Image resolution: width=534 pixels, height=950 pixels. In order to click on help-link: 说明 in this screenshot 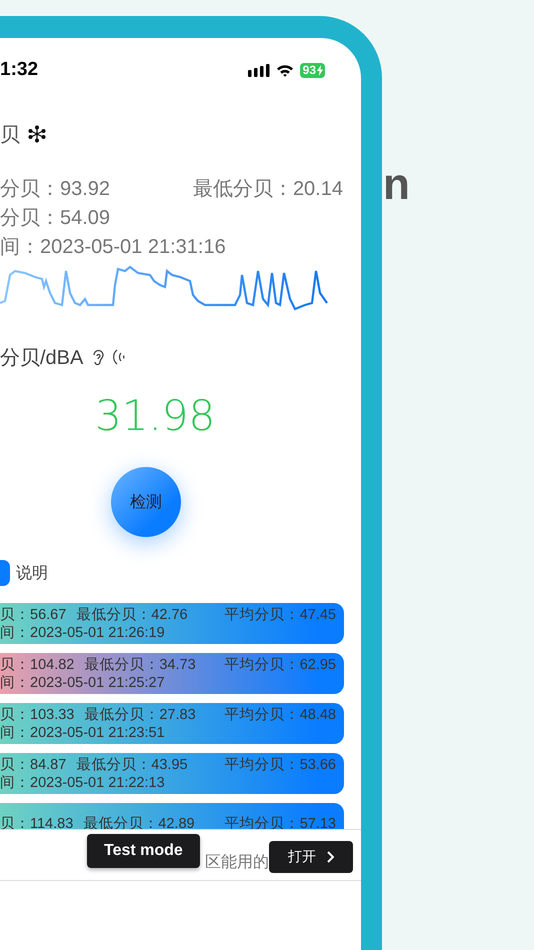, I will do `click(32, 573)`.